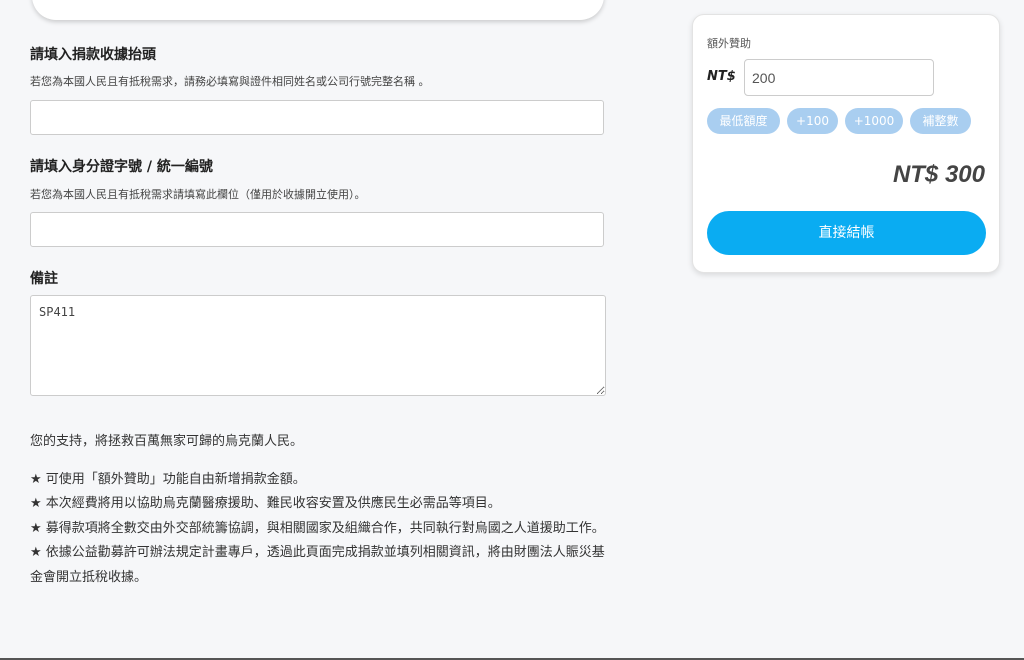 The image size is (1024, 660). What do you see at coordinates (812, 121) in the screenshot?
I see `chip-plus-100: +100` at bounding box center [812, 121].